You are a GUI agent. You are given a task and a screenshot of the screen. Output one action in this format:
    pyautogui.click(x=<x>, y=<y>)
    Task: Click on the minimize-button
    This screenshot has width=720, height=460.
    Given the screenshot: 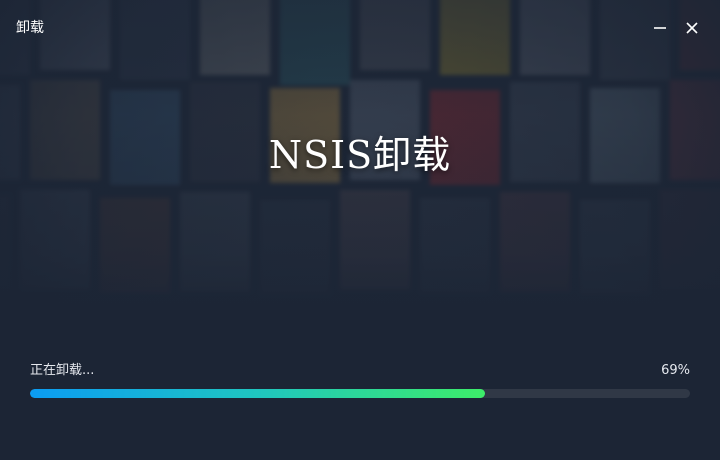 What is the action you would take?
    pyautogui.click(x=660, y=28)
    